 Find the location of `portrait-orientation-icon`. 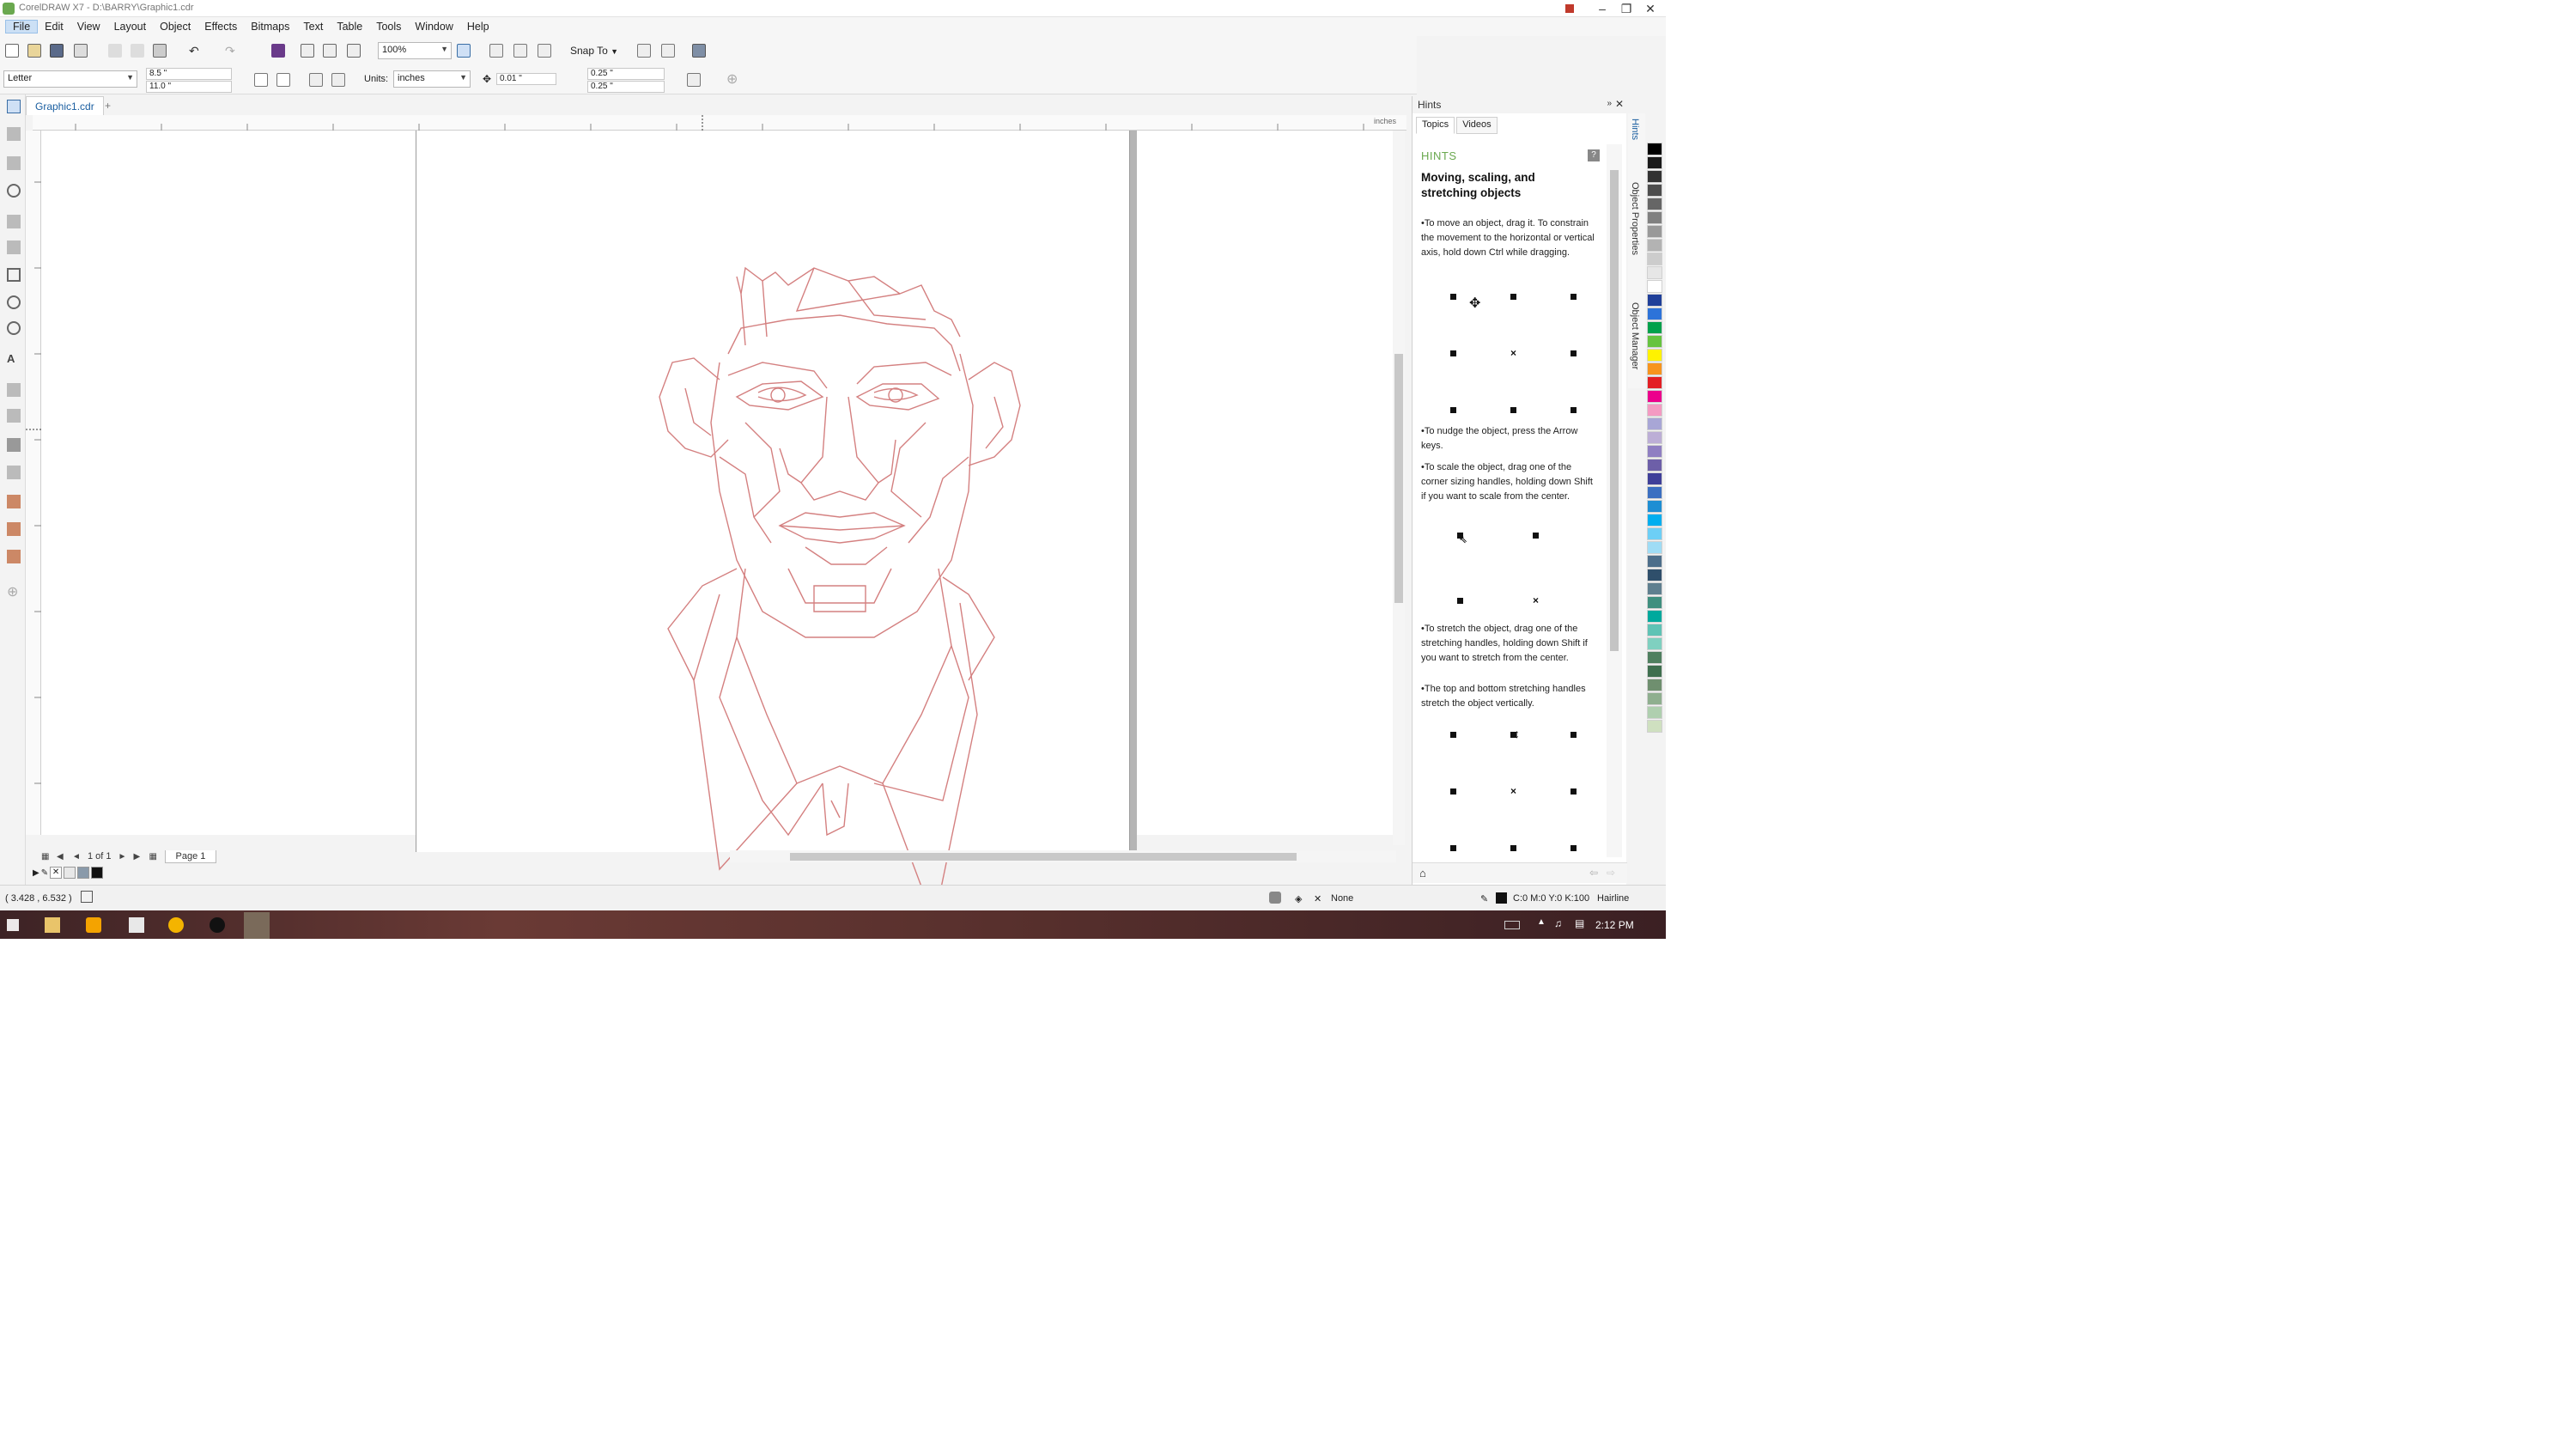

portrait-orientation-icon is located at coordinates (261, 80).